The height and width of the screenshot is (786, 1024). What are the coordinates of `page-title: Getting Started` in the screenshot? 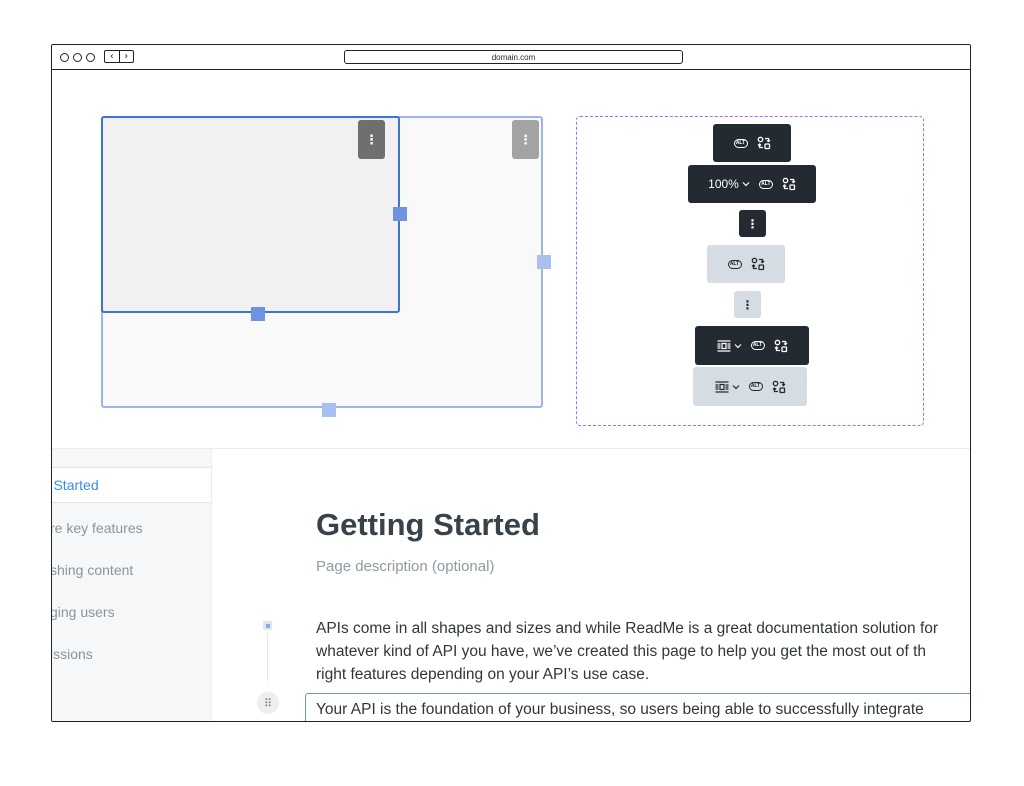 It's located at (428, 525).